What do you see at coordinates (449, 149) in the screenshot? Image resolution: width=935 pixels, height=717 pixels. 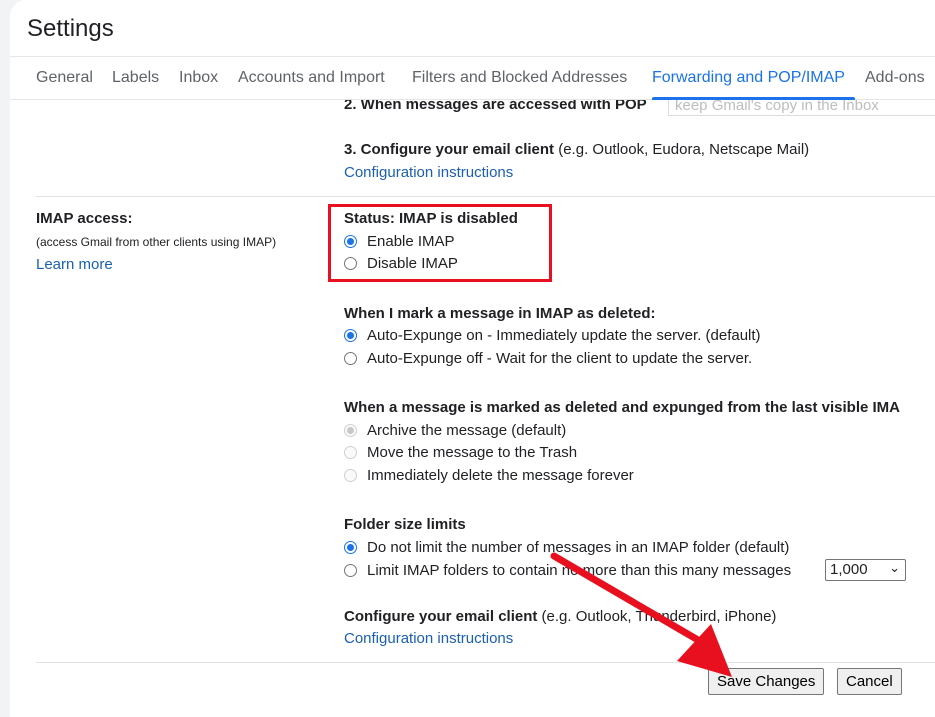 I see `pop-step3-label: 3. Configure your email client` at bounding box center [449, 149].